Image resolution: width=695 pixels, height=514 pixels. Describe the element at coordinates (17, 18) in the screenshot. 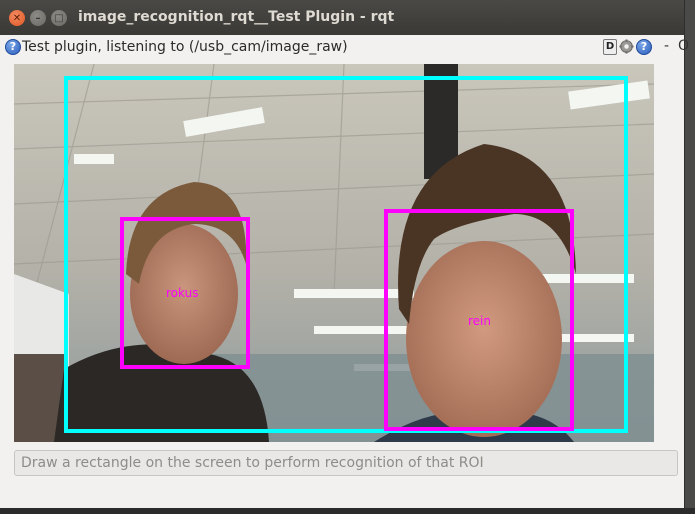

I see `close-icon: ✕` at that location.